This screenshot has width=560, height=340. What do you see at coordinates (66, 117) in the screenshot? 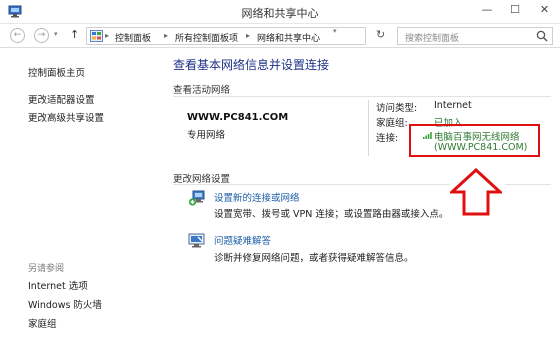
I see `sidebar-link-advanced-sharing: 更改高级共享设置` at bounding box center [66, 117].